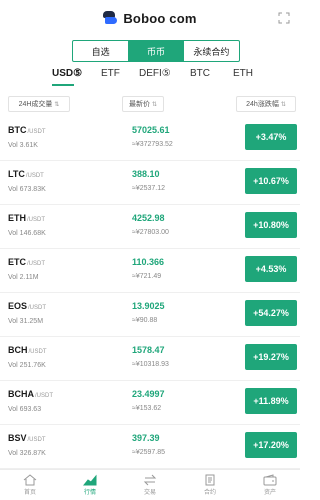 The width and height of the screenshot is (320, 500). I want to click on pair-name: EOS/USDT, so click(27, 306).